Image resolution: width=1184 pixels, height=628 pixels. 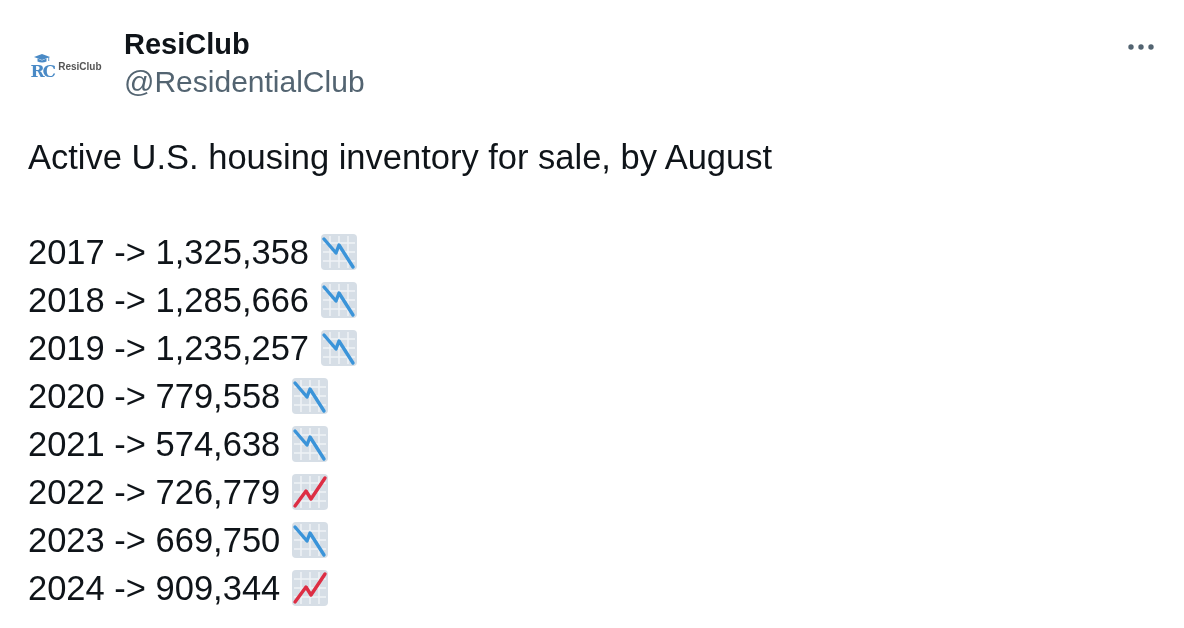 I want to click on logo-mark: RC, so click(x=42, y=71).